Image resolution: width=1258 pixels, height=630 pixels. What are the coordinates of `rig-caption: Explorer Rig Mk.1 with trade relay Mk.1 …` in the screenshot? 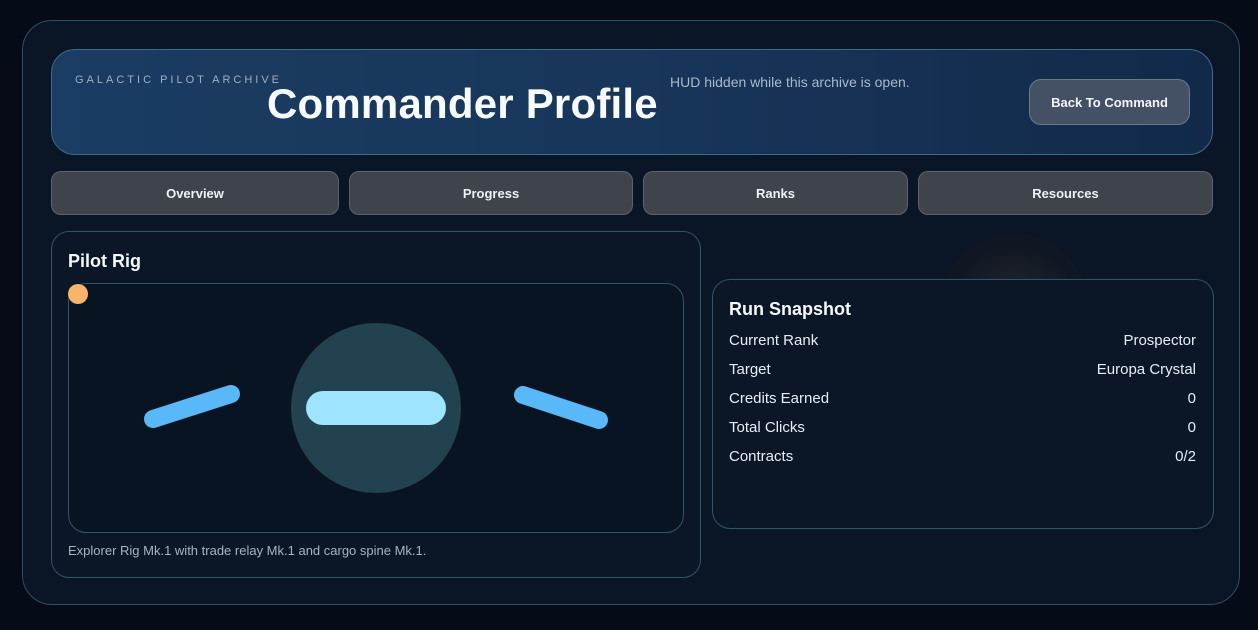 It's located at (247, 550).